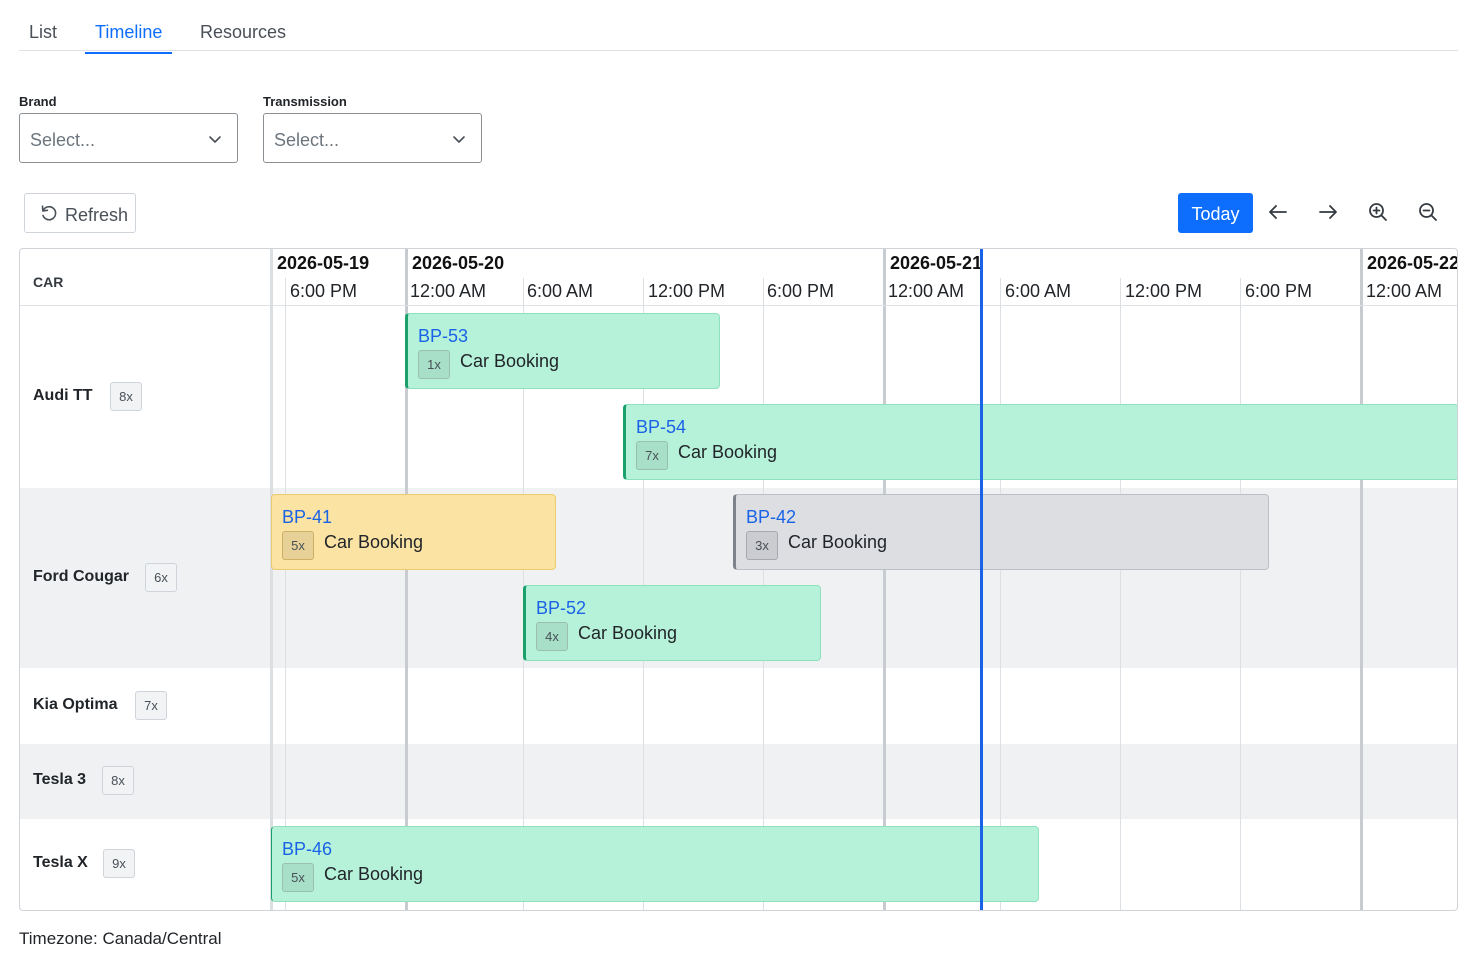 Image resolution: width=1475 pixels, height=966 pixels. What do you see at coordinates (1278, 212) in the screenshot?
I see `arrow-left-icon` at bounding box center [1278, 212].